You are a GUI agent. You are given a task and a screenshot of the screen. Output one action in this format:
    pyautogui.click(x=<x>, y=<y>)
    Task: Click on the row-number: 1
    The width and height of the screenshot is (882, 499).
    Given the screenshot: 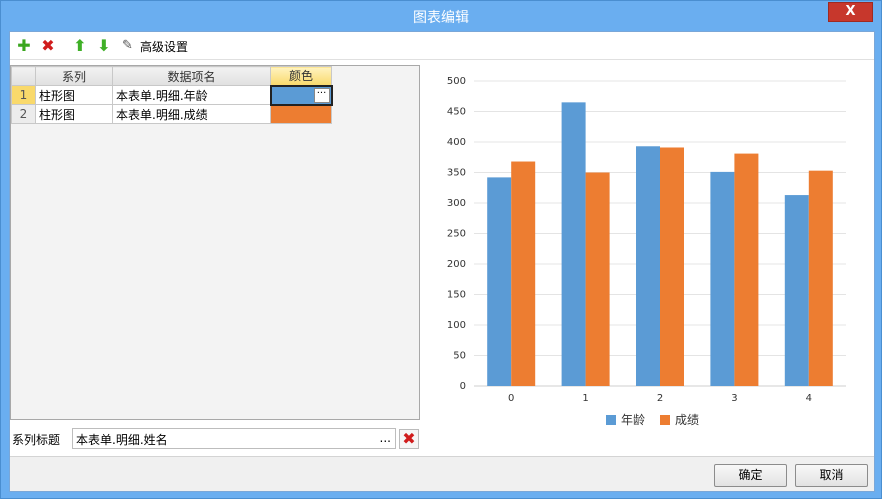 What is the action you would take?
    pyautogui.click(x=23, y=95)
    